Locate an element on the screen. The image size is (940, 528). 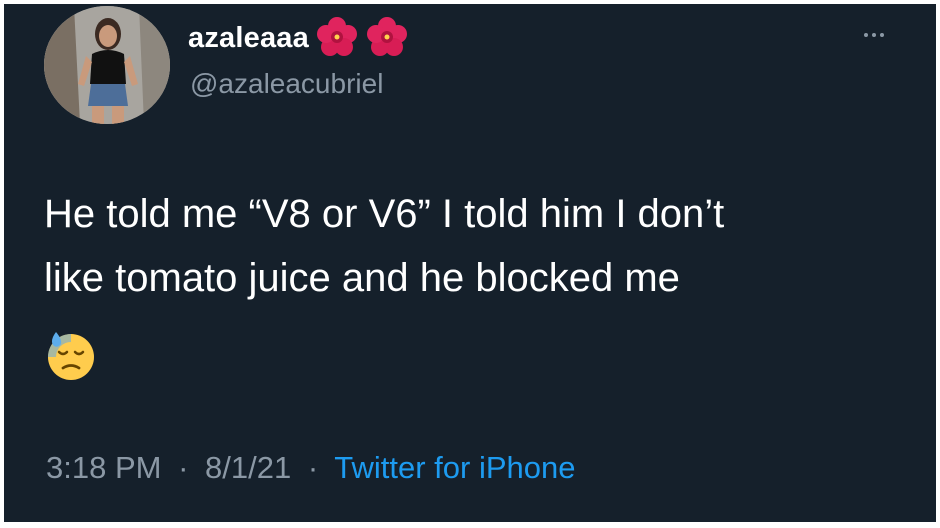
avatar is located at coordinates (107, 65).